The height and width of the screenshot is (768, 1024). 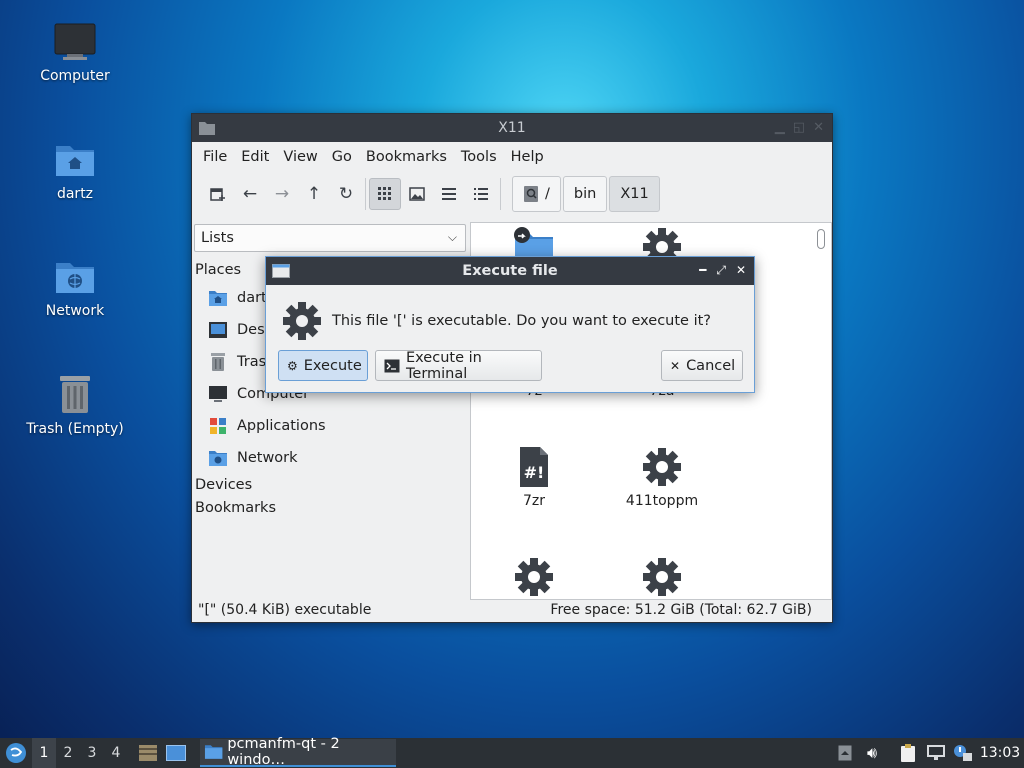 I want to click on network-wired-icon, so click(x=936, y=752).